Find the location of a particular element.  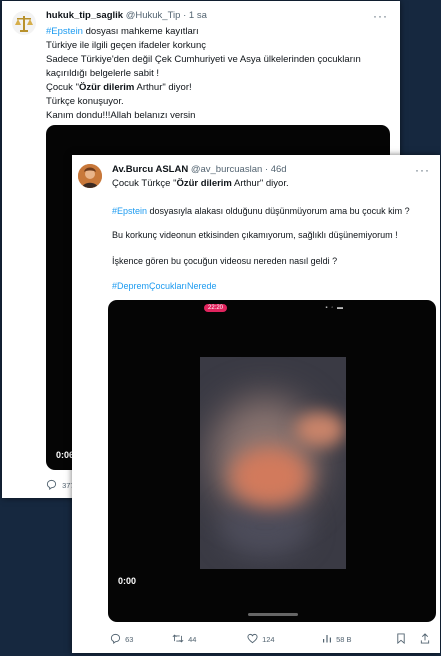

tweet-text-line: Çocuk "Özür dilerim Arthur" diyor! is located at coordinates (119, 87).